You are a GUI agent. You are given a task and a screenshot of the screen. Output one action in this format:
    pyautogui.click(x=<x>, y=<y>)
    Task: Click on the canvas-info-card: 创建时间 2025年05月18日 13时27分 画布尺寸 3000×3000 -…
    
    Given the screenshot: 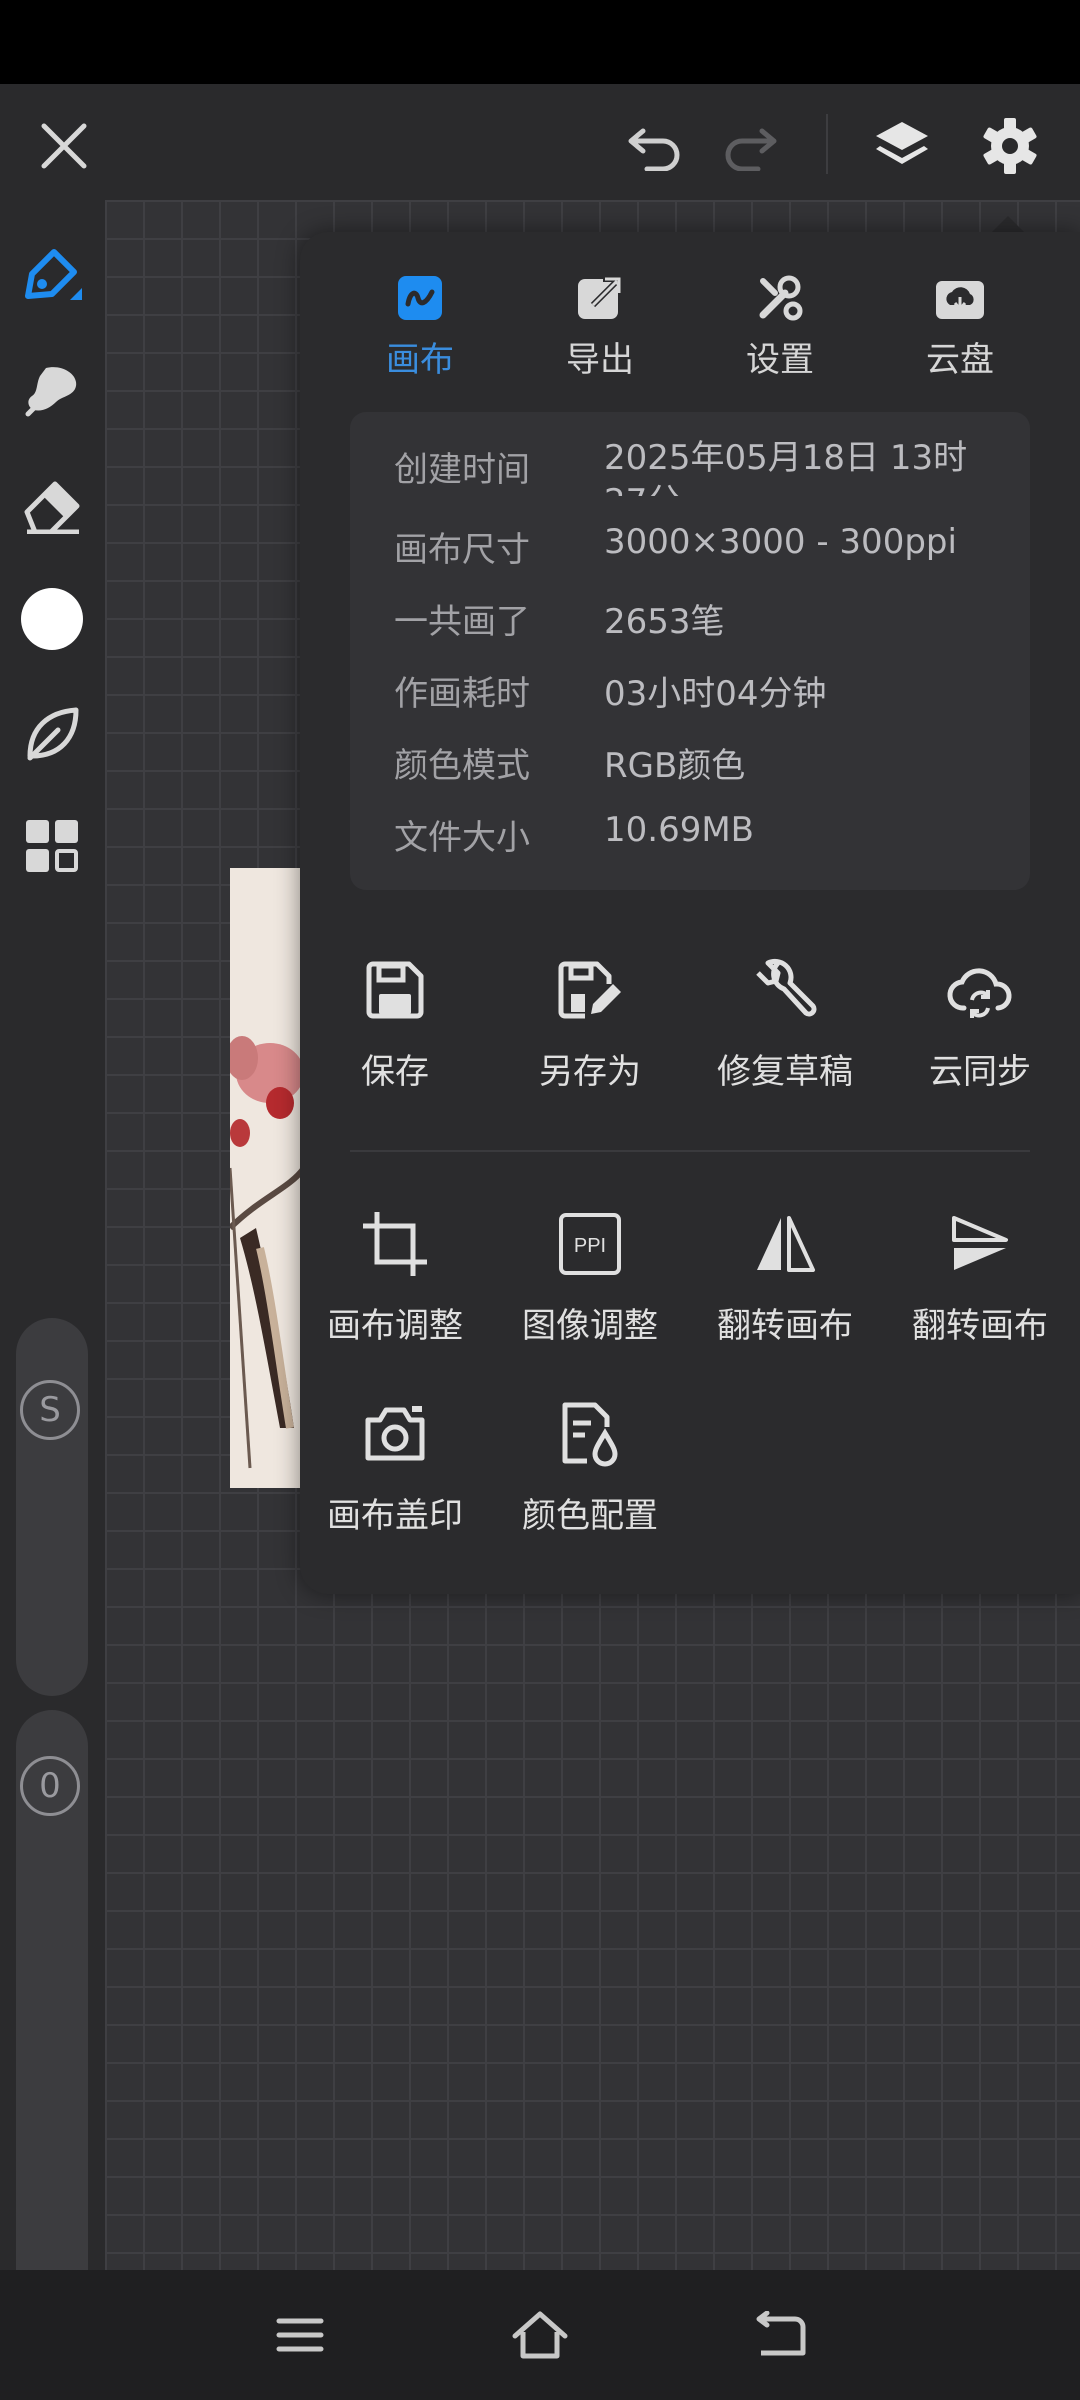 What is the action you would take?
    pyautogui.click(x=690, y=651)
    